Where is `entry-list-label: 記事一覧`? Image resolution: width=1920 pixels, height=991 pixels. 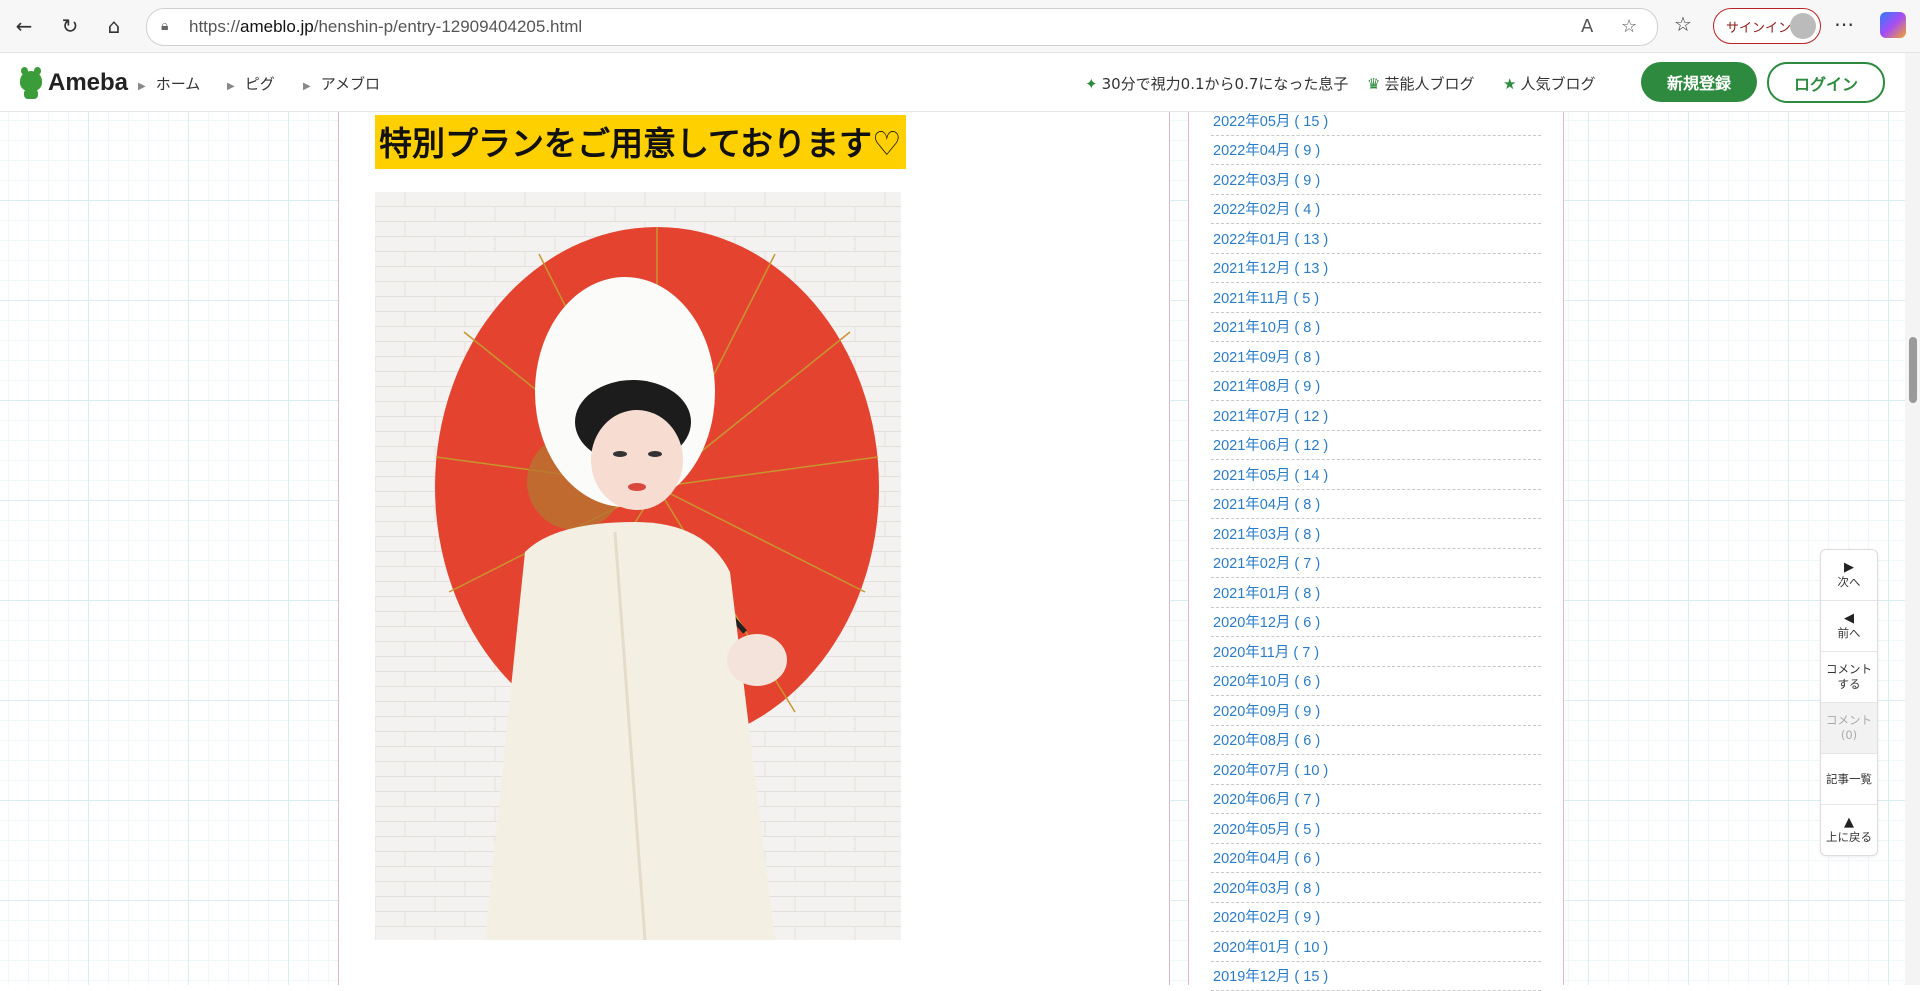 entry-list-label: 記事一覧 is located at coordinates (1849, 779).